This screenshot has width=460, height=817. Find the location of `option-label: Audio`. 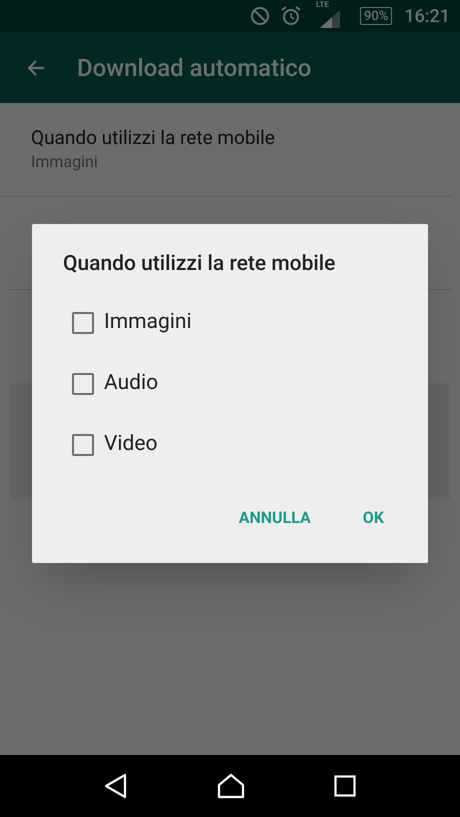

option-label: Audio is located at coordinates (131, 383).